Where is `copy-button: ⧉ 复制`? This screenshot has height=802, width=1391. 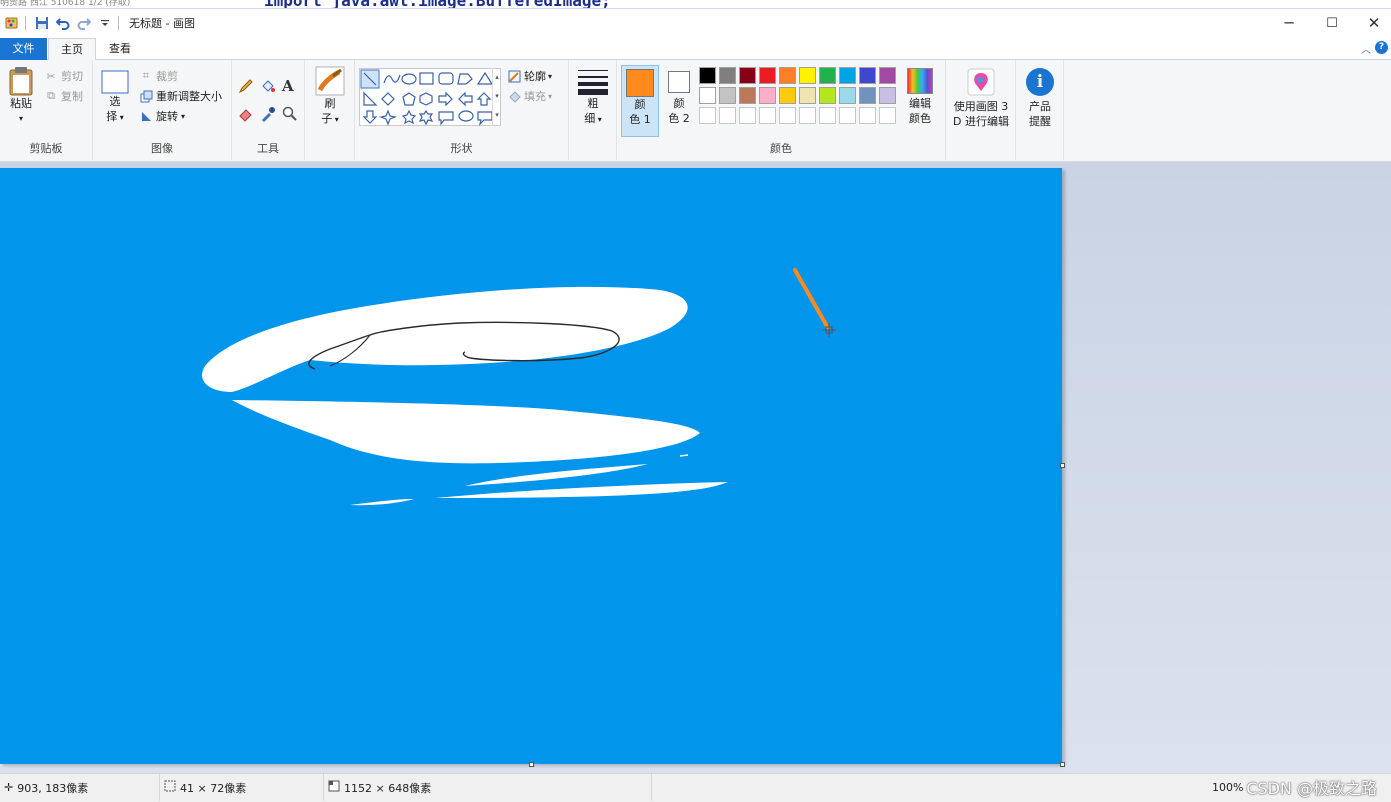
copy-button: ⧉ 复制 is located at coordinates (63, 96).